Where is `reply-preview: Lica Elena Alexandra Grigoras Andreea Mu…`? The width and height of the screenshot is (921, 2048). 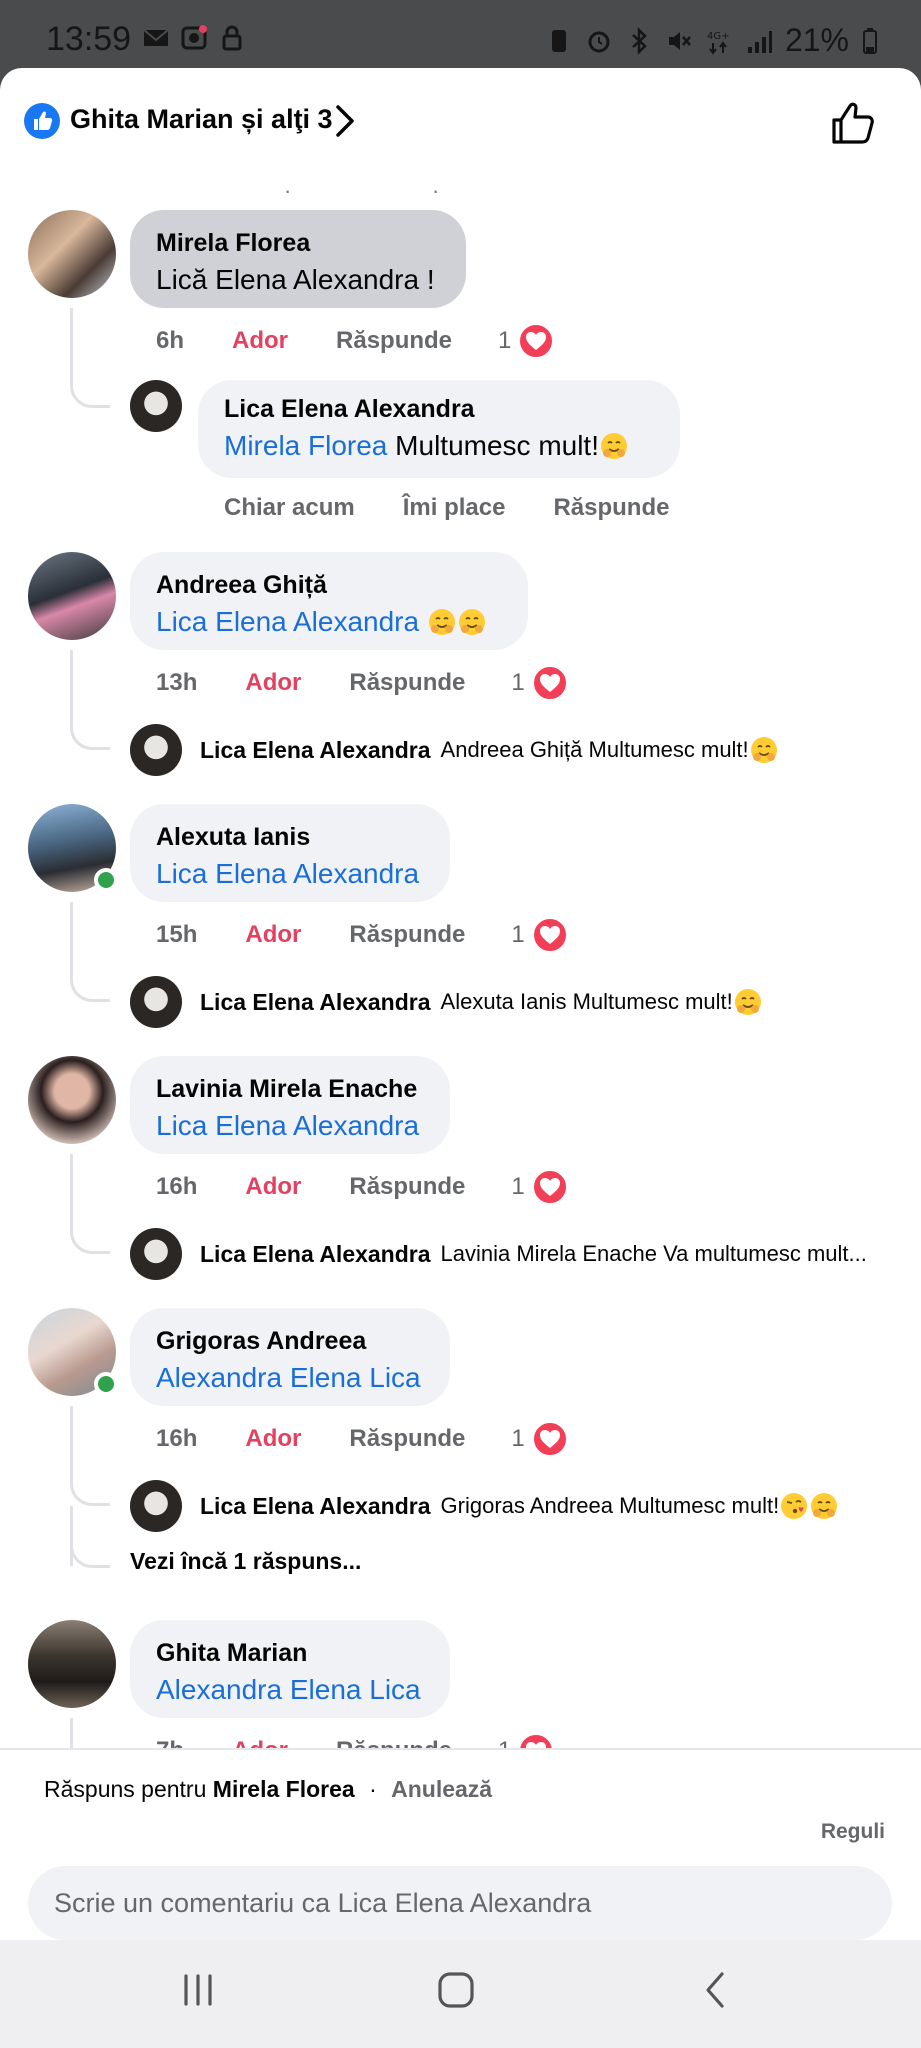
reply-preview: Lica Elena Alexandra Grigoras Andreea Mu… is located at coordinates (484, 1506).